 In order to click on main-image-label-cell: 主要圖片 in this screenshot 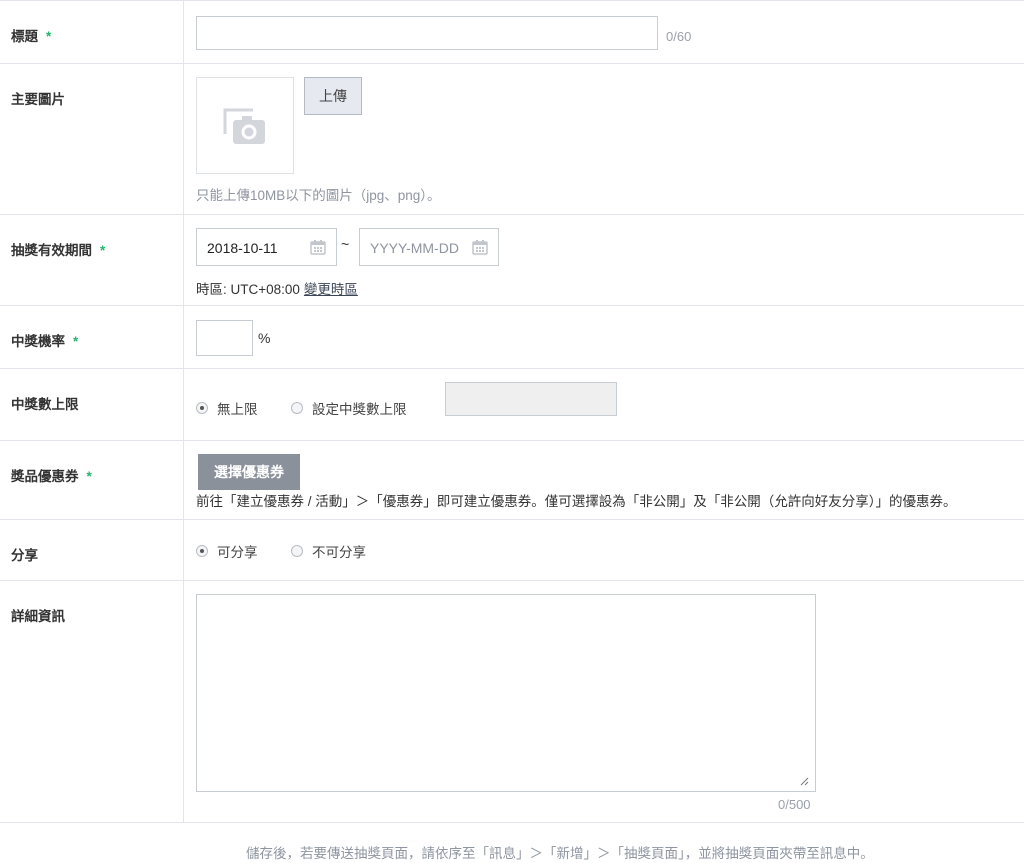, I will do `click(92, 139)`.